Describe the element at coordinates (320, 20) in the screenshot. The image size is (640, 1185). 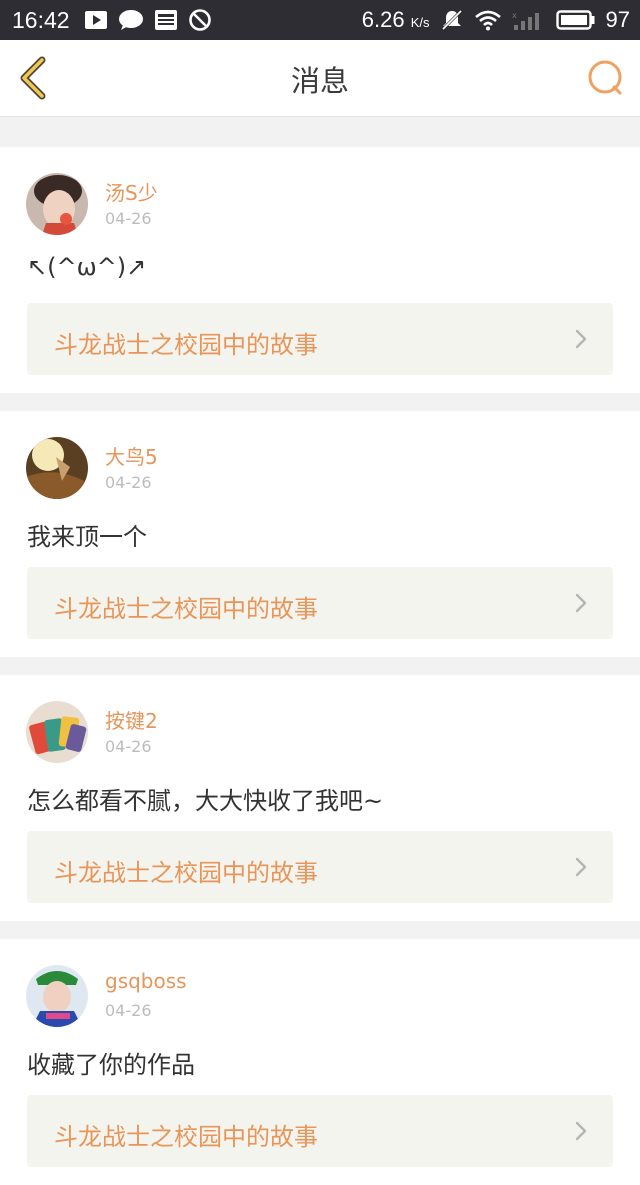
I see `status-bar: 16:42 6.26 K/s x 97` at that location.